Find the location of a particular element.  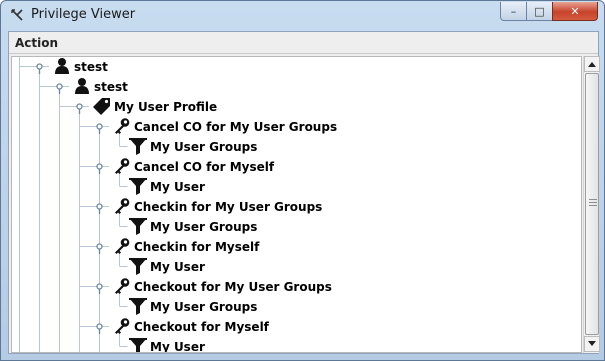

arrow-down-icon is located at coordinates (592, 343).